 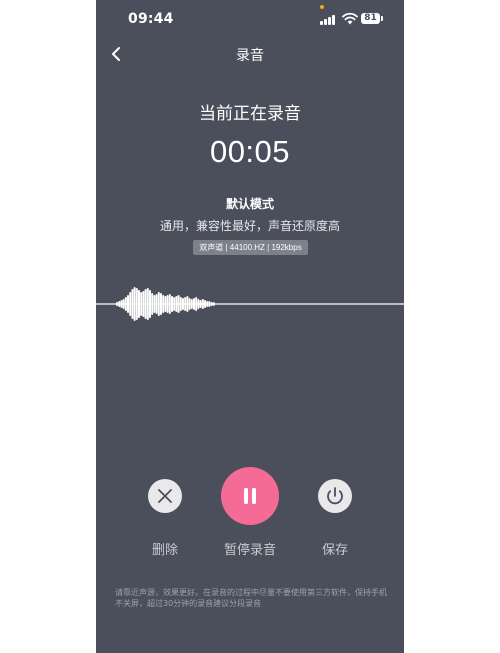 I want to click on mode-name: 默认模式, so click(x=249, y=204).